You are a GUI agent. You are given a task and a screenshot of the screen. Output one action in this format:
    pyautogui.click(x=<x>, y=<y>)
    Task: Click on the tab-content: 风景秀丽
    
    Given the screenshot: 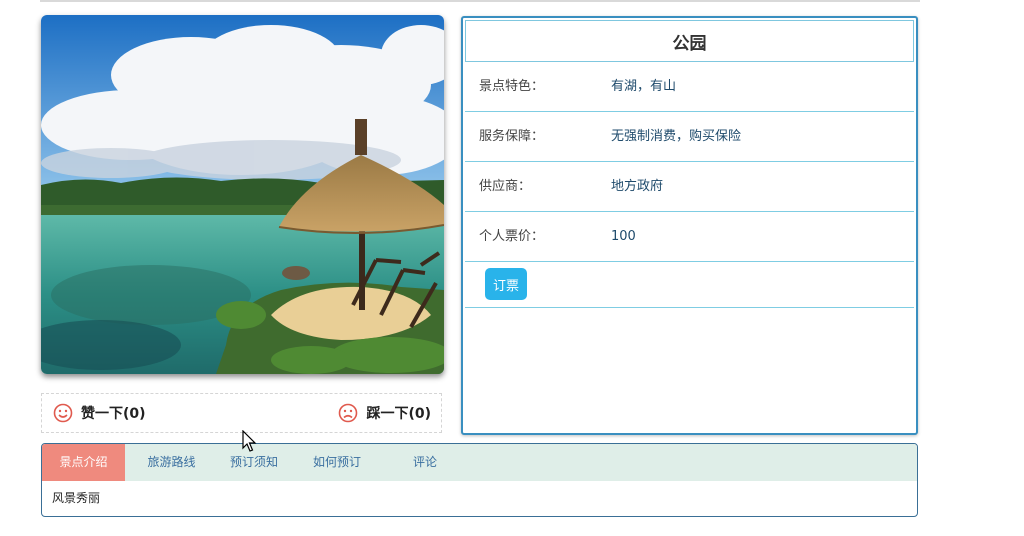 What is the action you would take?
    pyautogui.click(x=76, y=498)
    